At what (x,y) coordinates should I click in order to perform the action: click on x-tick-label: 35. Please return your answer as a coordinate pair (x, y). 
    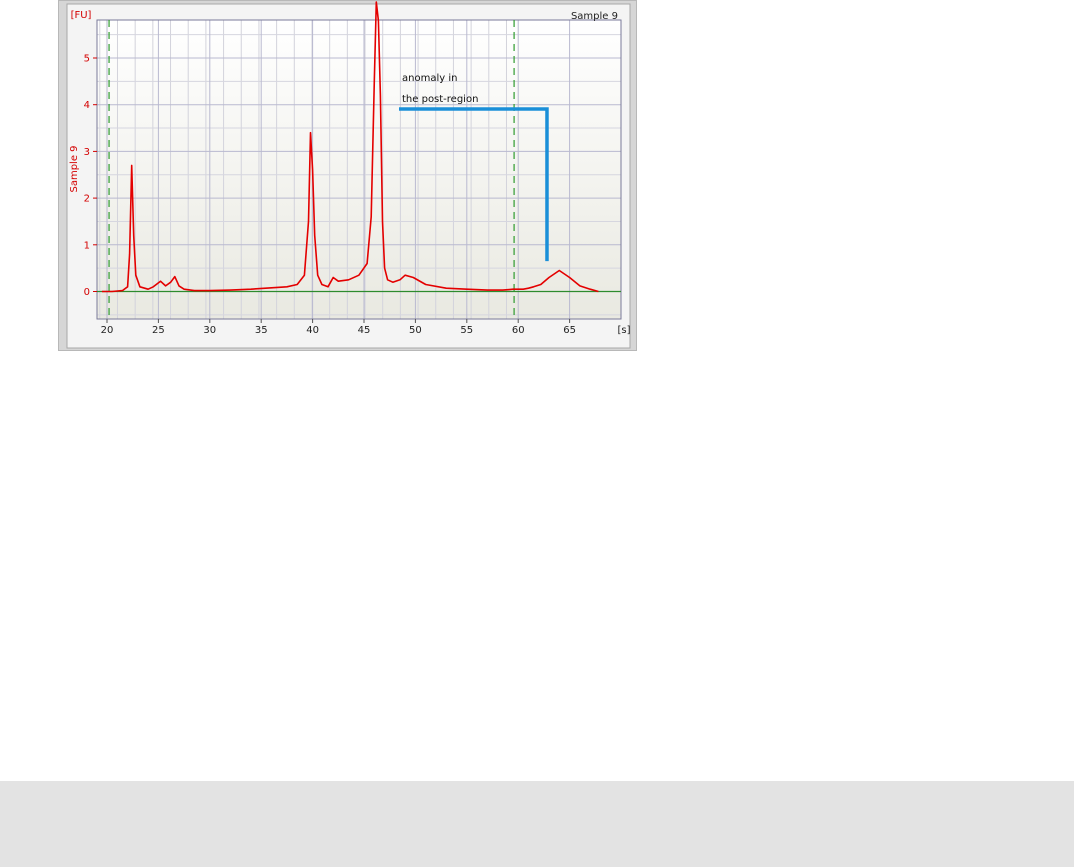
    Looking at the image, I should click on (261, 330).